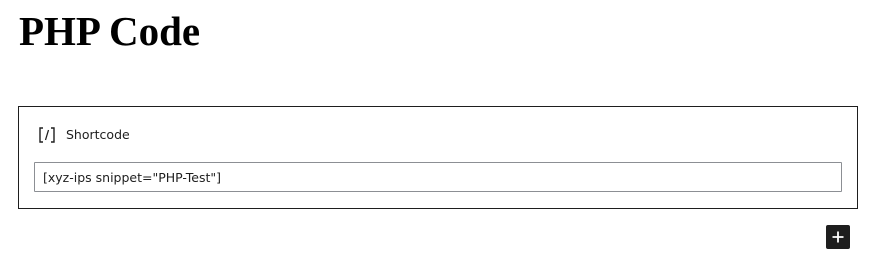  I want to click on shortcode-bracket-icon, so click(47, 135).